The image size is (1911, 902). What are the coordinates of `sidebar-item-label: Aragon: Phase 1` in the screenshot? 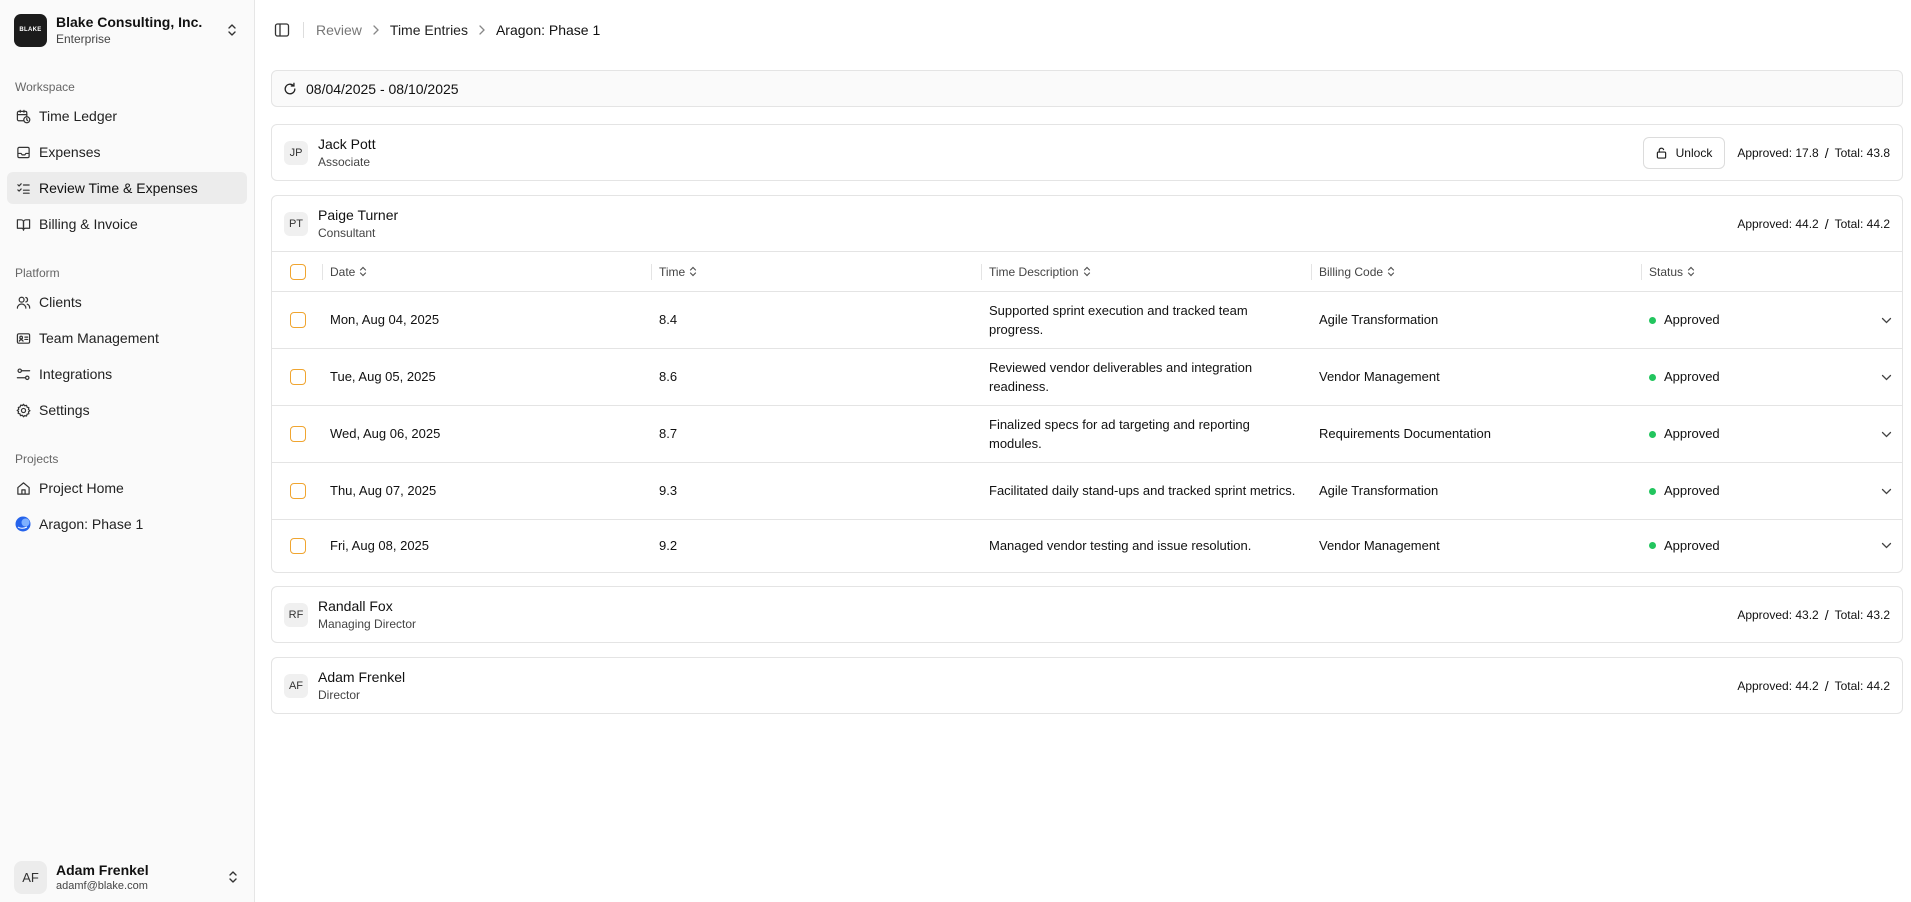 It's located at (91, 524).